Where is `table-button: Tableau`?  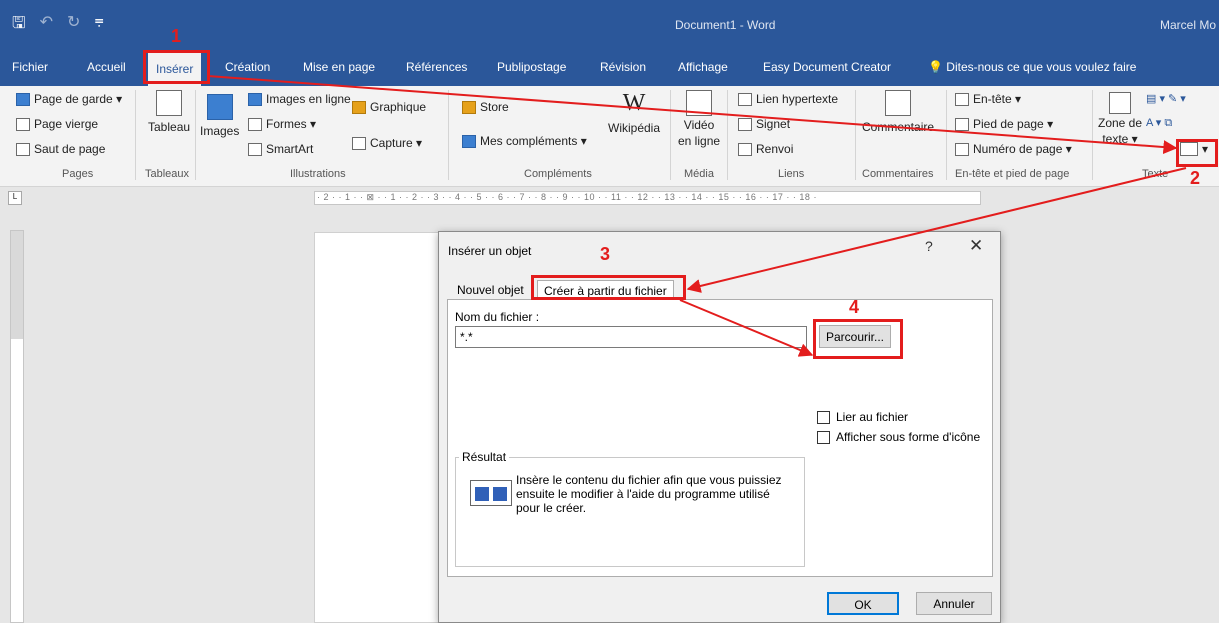 table-button: Tableau is located at coordinates (169, 112).